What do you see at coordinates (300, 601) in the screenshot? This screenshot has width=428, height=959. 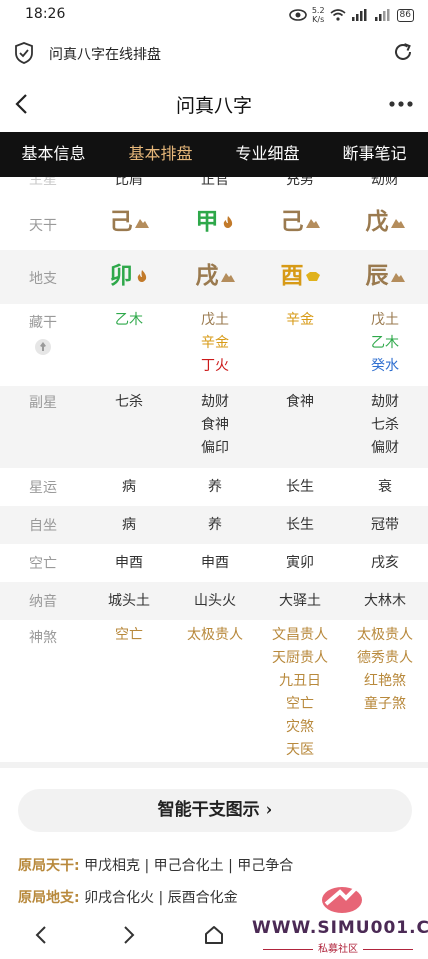 I see `nayin-cell: 大驿土` at bounding box center [300, 601].